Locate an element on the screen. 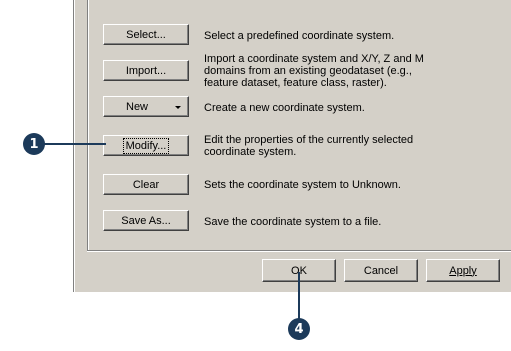 The height and width of the screenshot is (351, 511). callout-4-leader is located at coordinates (299, 296).